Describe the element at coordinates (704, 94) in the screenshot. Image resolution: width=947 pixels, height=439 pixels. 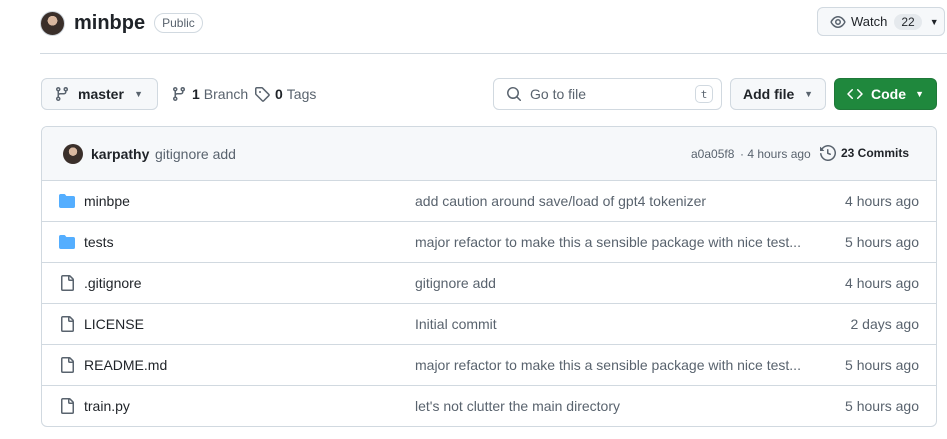
I see `keyboard-shortcut-hint: t` at that location.